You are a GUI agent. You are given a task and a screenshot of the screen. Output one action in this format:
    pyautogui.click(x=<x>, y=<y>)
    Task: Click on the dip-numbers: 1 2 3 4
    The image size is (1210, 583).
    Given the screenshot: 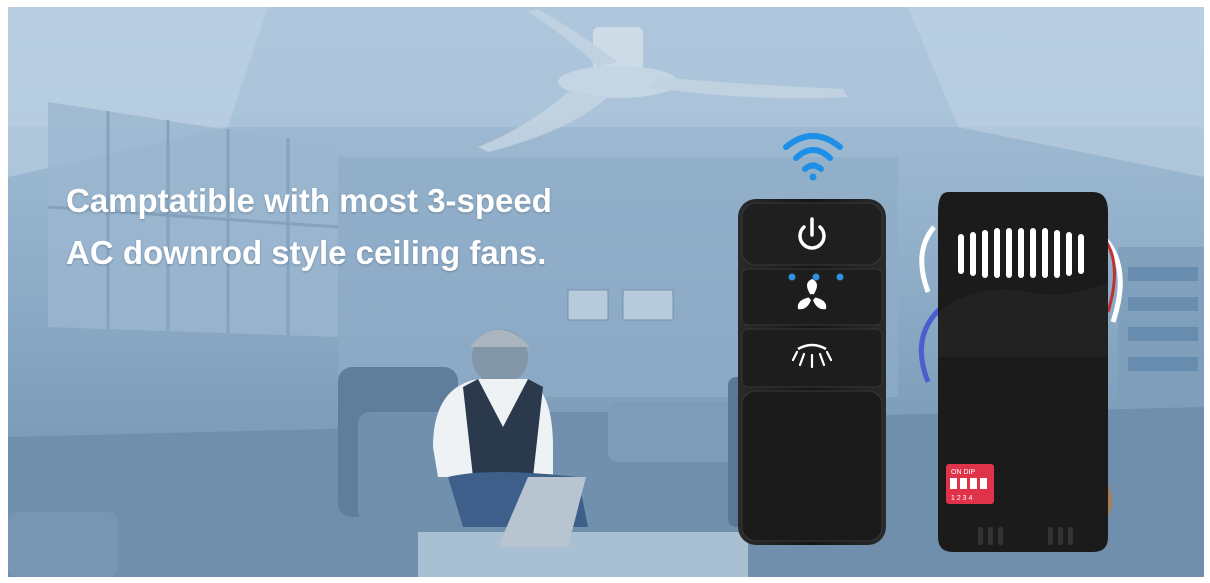 What is the action you would take?
    pyautogui.click(x=962, y=498)
    